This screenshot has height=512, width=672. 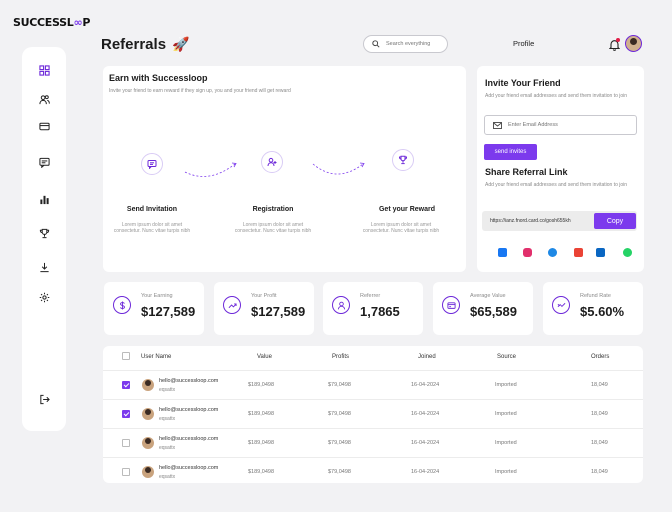 I want to click on search-bar, so click(x=405, y=44).